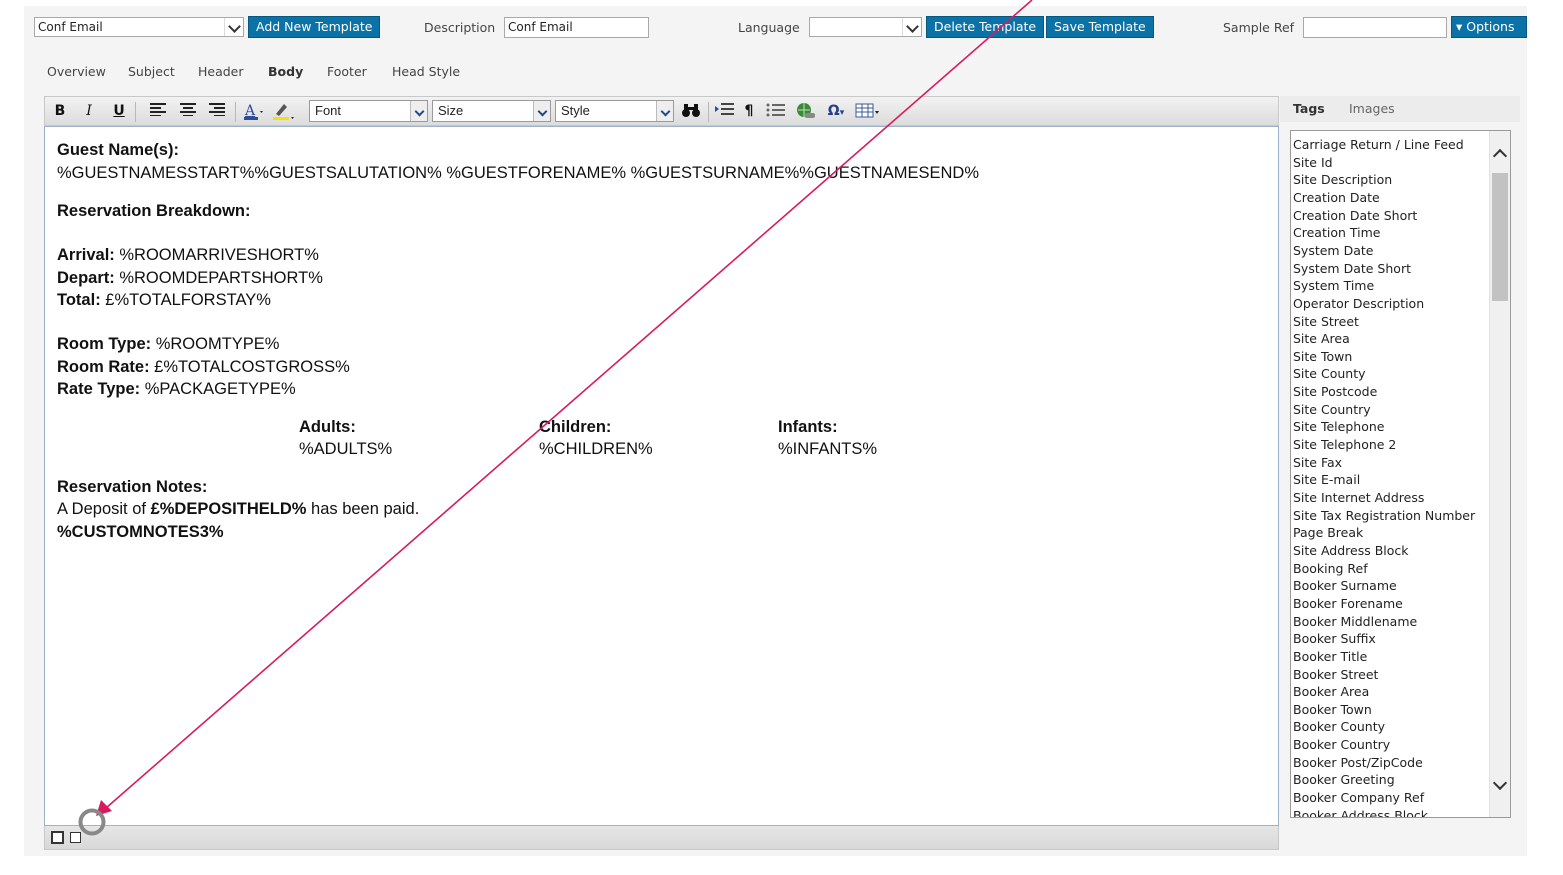  I want to click on description-label: Description, so click(460, 27).